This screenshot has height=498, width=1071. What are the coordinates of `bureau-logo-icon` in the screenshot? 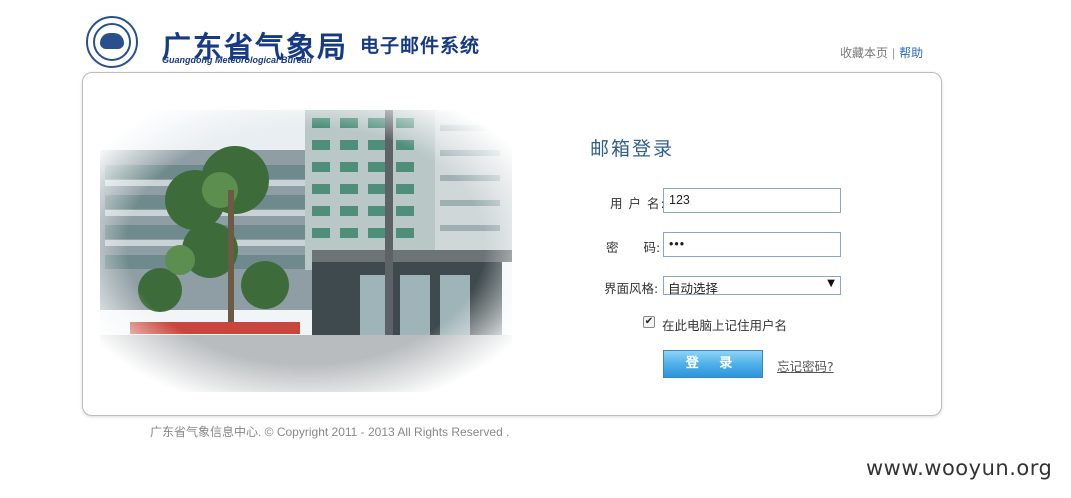 It's located at (112, 42).